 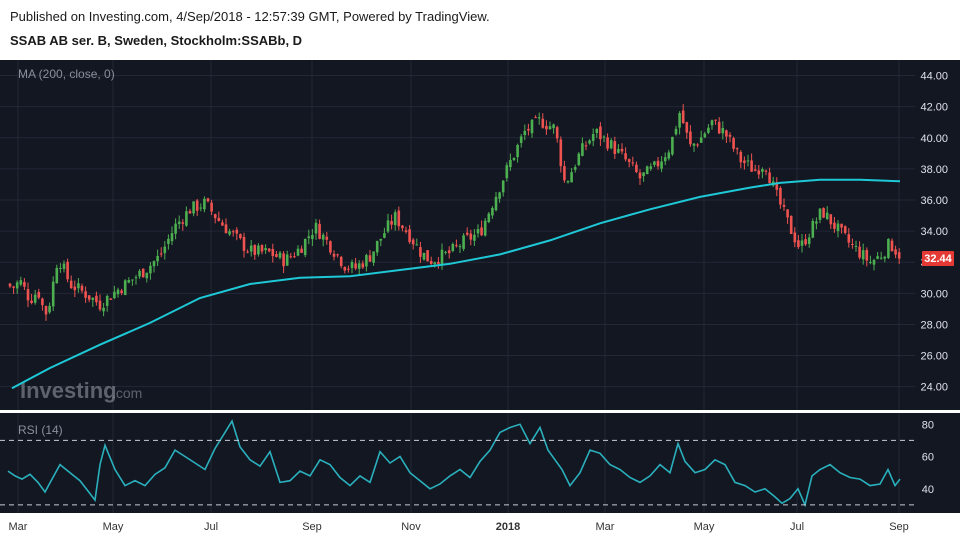 What do you see at coordinates (934, 108) in the screenshot?
I see `price-tick-label: 42.00` at bounding box center [934, 108].